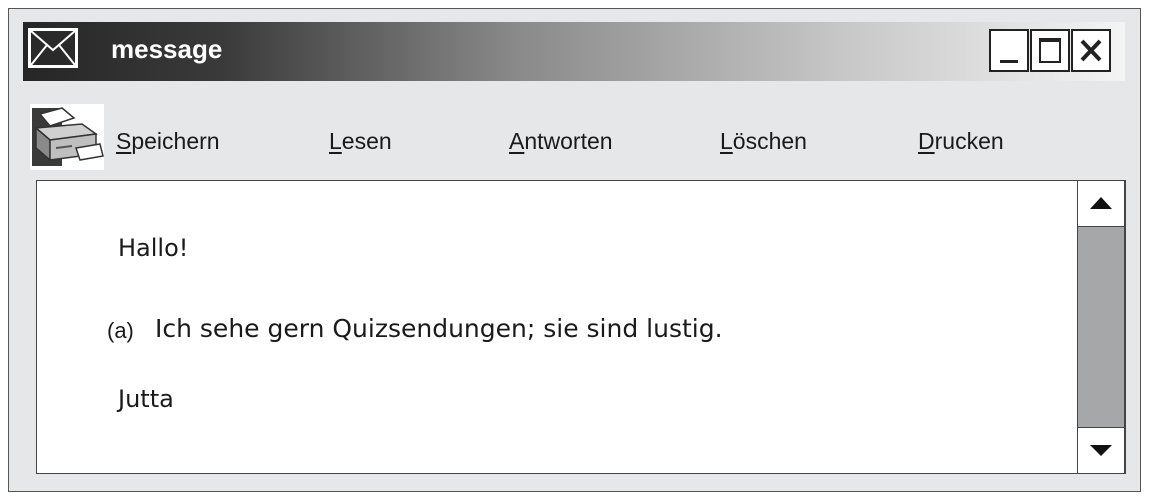  What do you see at coordinates (124, 141) in the screenshot?
I see `menu-speichern-accesskey: S` at bounding box center [124, 141].